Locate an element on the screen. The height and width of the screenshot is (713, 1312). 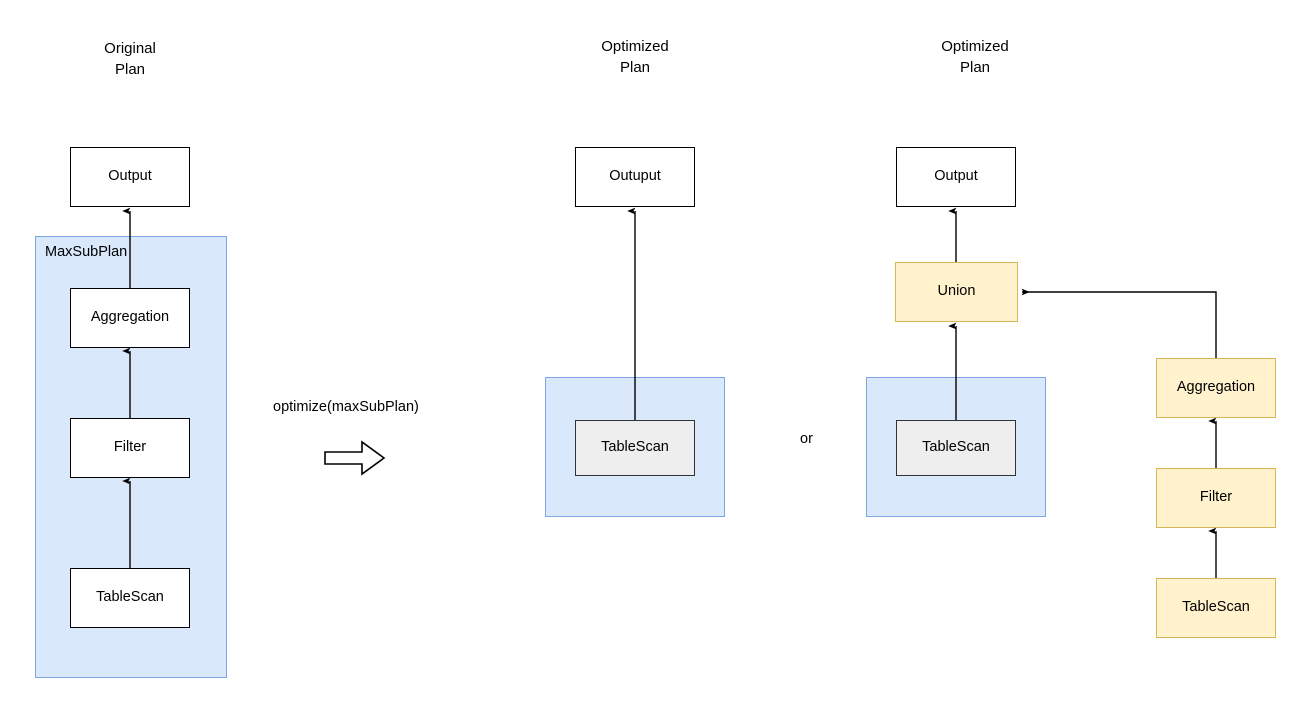
column-title-optimized-plan-a: Optimized Plan is located at coordinates (635, 57).